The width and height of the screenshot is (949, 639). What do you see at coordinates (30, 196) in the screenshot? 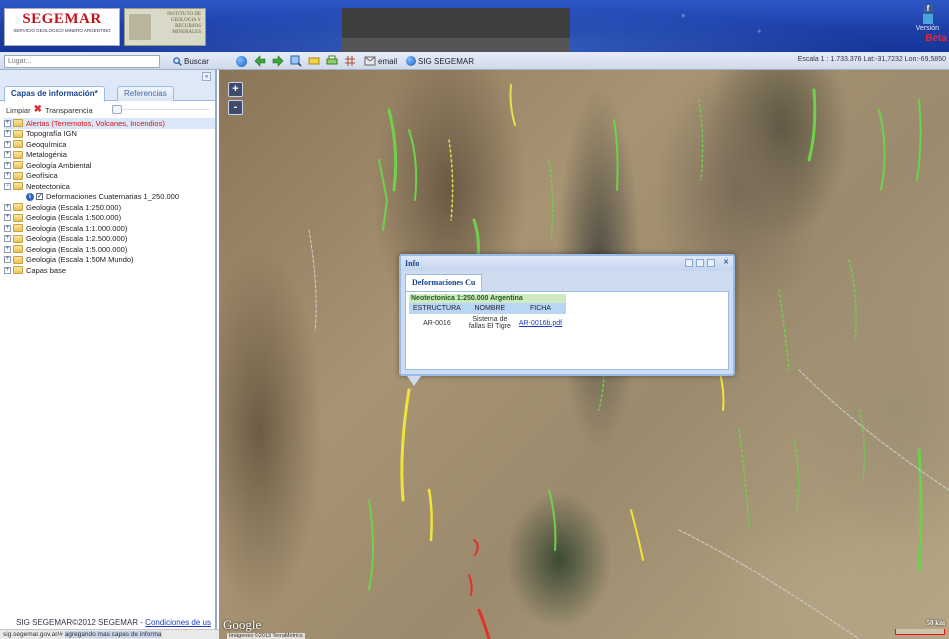
I see `info-icon: i` at bounding box center [30, 196].